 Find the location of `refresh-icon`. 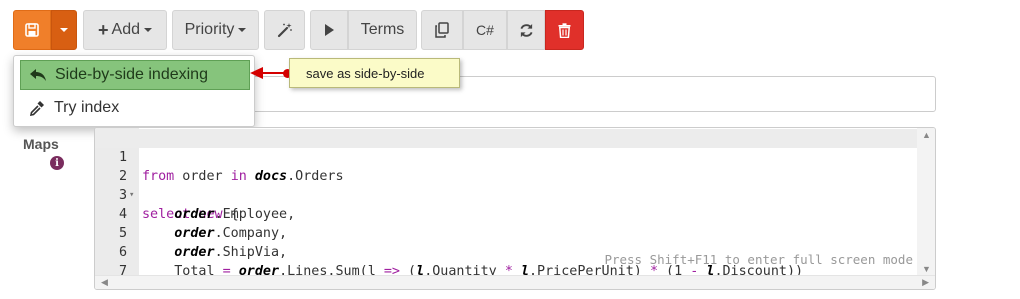

refresh-icon is located at coordinates (526, 30).